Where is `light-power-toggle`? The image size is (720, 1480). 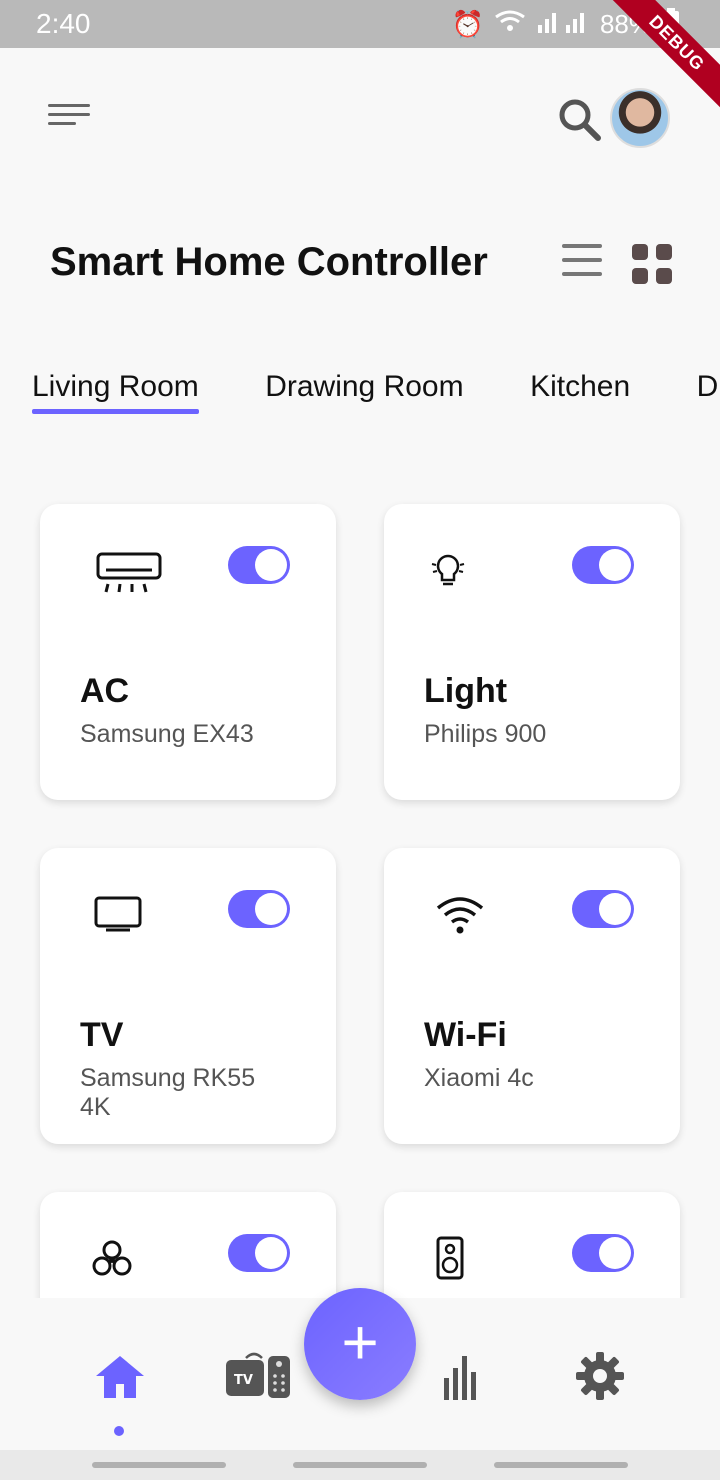
light-power-toggle is located at coordinates (603, 565).